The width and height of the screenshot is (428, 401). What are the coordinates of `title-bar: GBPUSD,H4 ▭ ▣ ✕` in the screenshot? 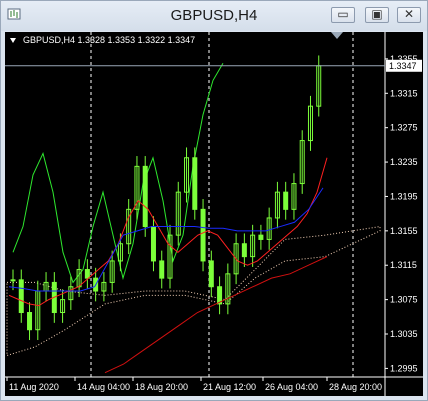 It's located at (214, 16).